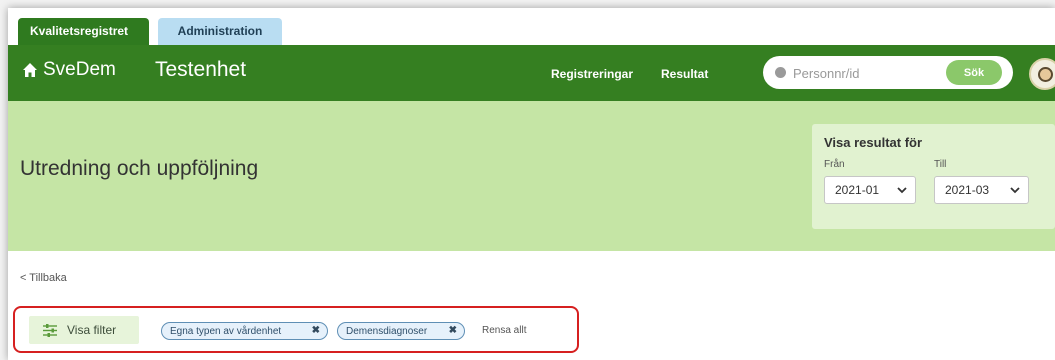  What do you see at coordinates (873, 142) in the screenshot?
I see `result-period-title: Visa resultat för` at bounding box center [873, 142].